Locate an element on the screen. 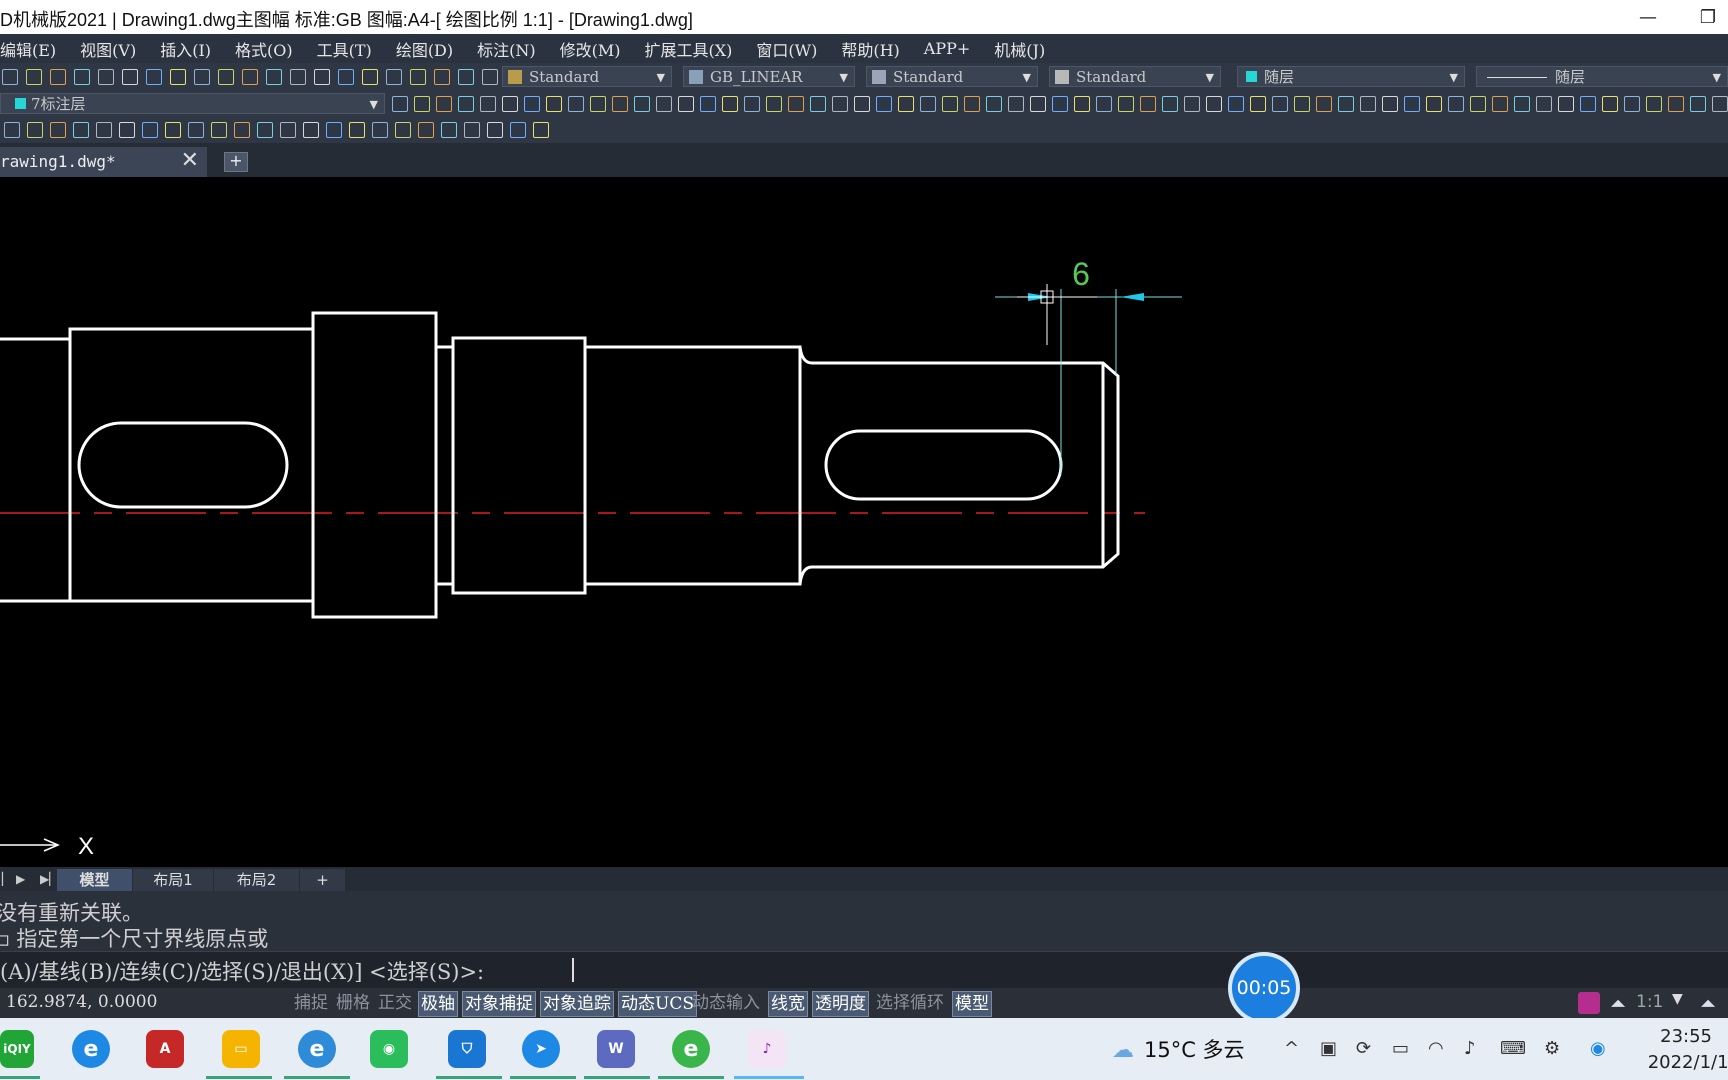 The image size is (1728, 1080). menu-draw: 绘图(D) is located at coordinates (424, 49).